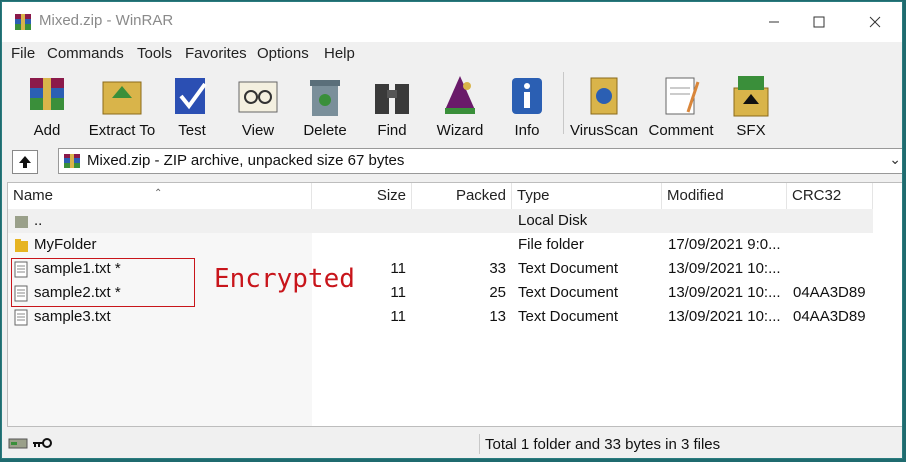 The width and height of the screenshot is (906, 462). What do you see at coordinates (440, 221) in the screenshot?
I see `table-row: .. Local Disk` at bounding box center [440, 221].